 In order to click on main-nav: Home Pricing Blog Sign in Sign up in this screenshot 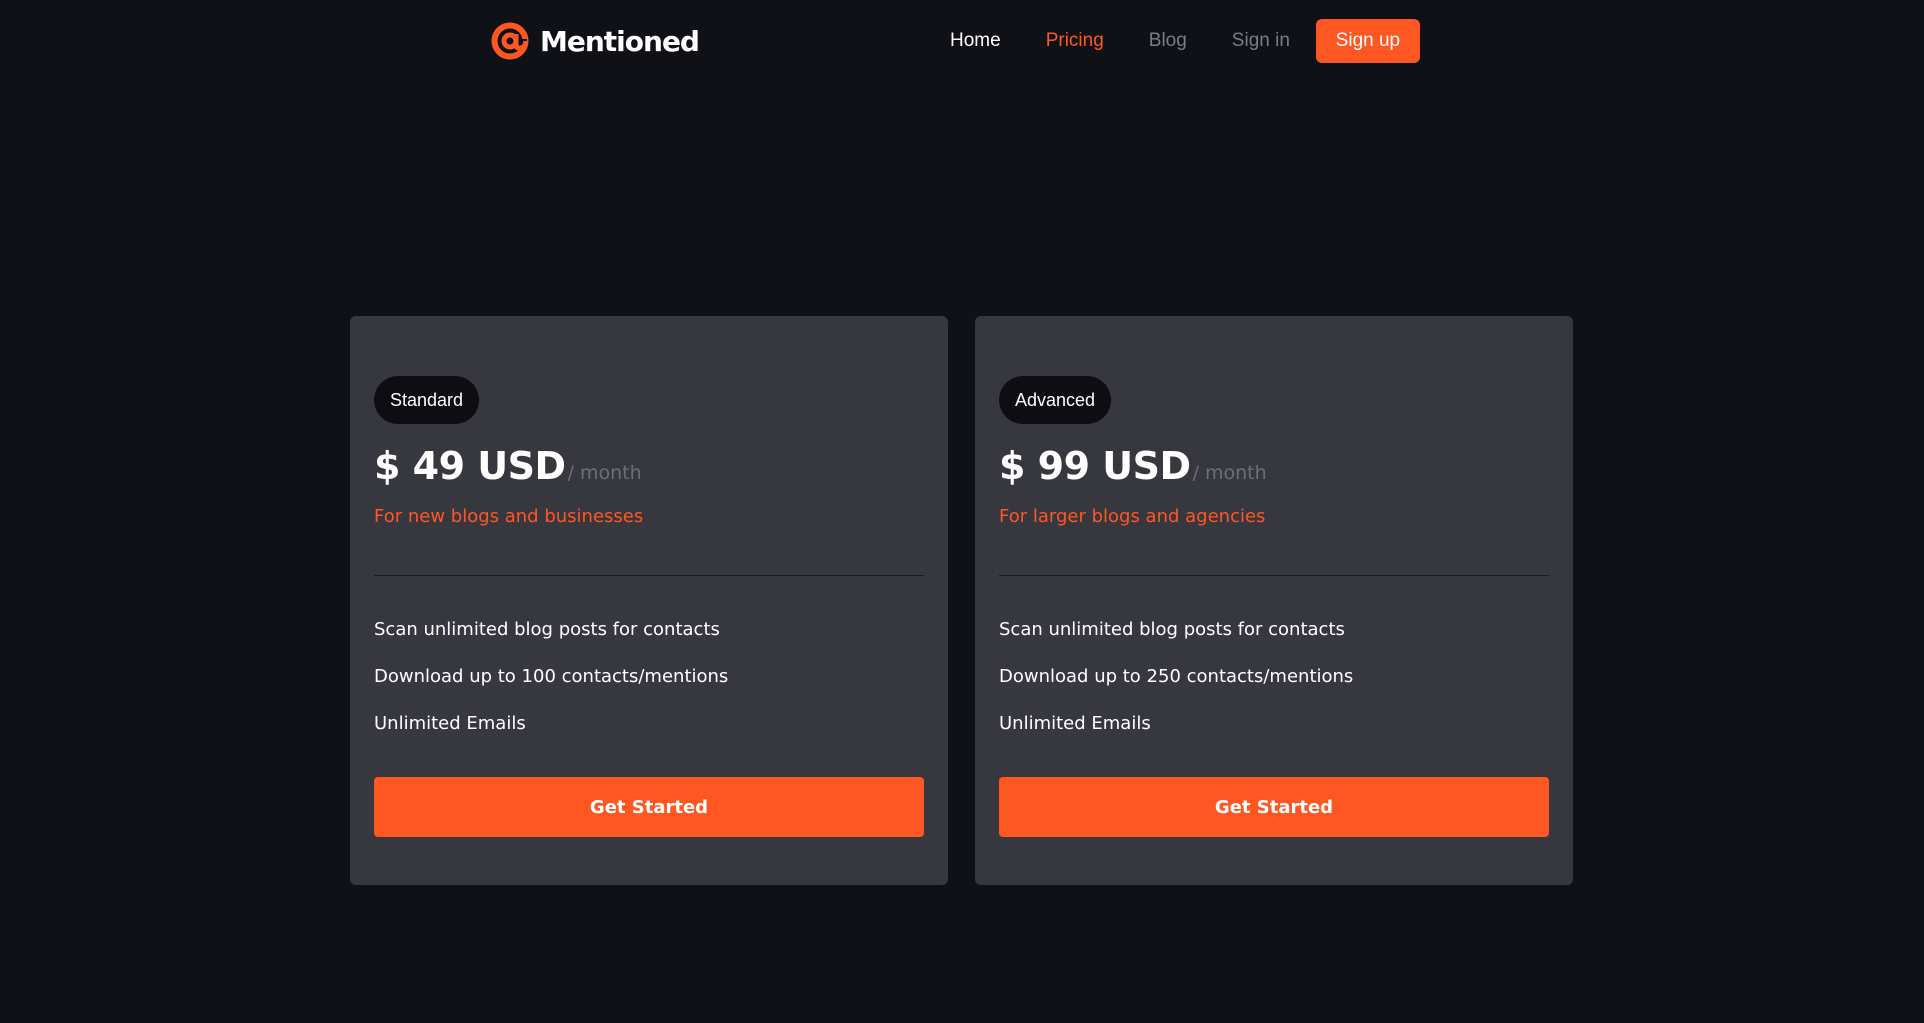, I will do `click(1185, 41)`.